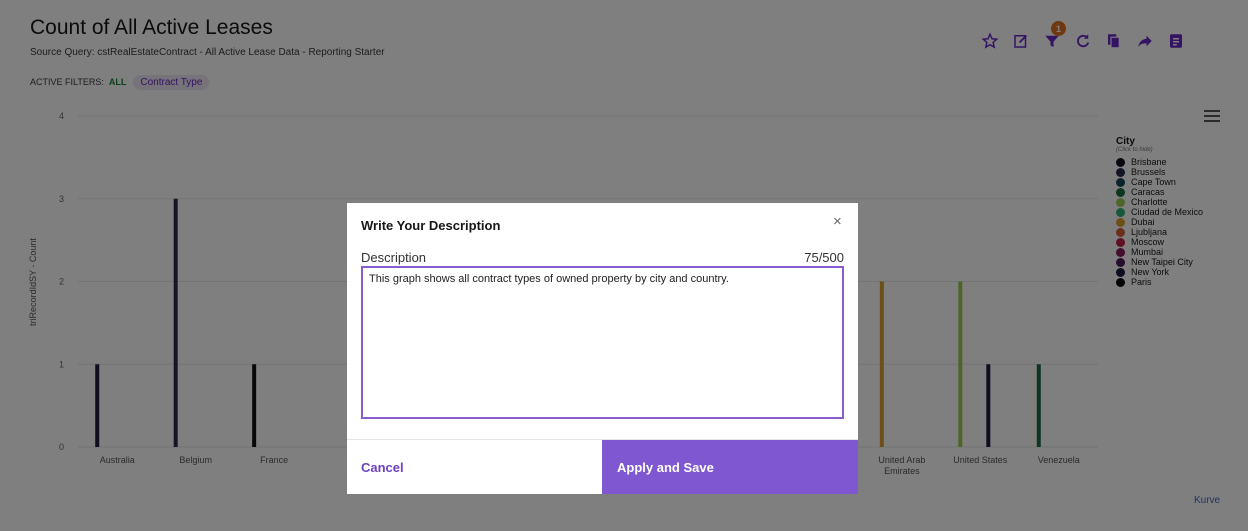 The image size is (1248, 531). Describe the element at coordinates (730, 467) in the screenshot. I see `apply-and-save-button: Apply and Save` at that location.